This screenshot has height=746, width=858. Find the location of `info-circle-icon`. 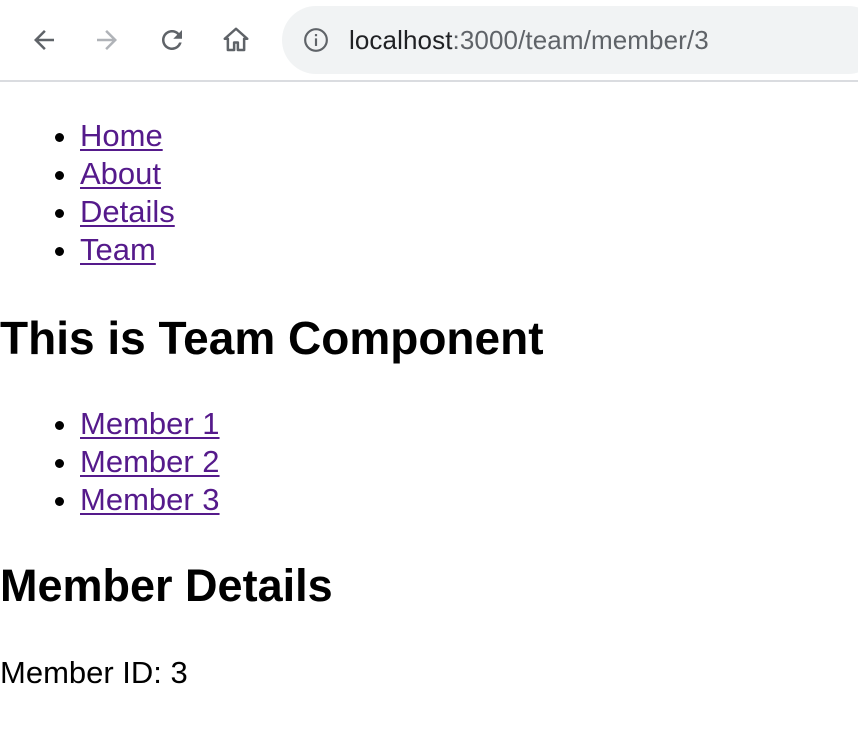

info-circle-icon is located at coordinates (316, 40).